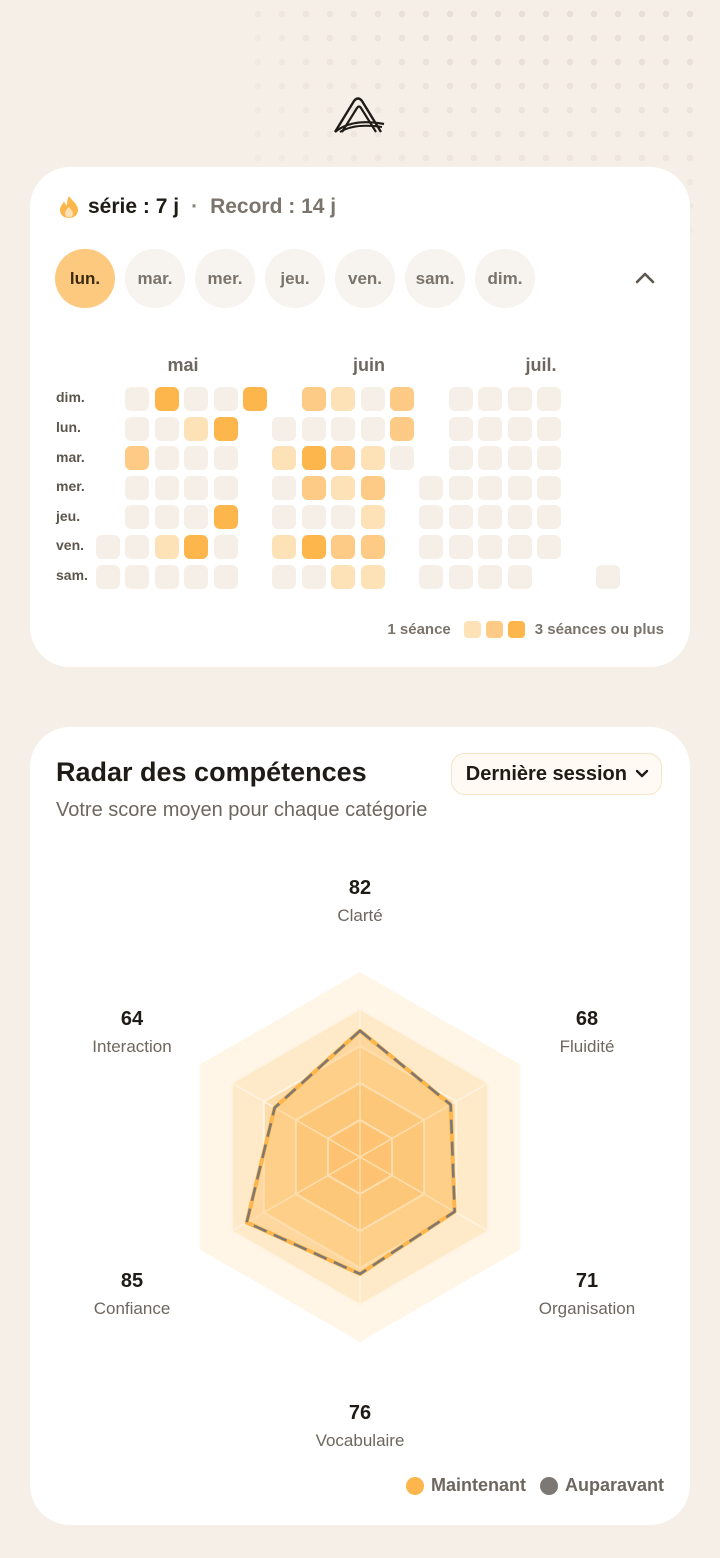 The width and height of the screenshot is (720, 1558). What do you see at coordinates (645, 278) in the screenshot?
I see `collapse-button` at bounding box center [645, 278].